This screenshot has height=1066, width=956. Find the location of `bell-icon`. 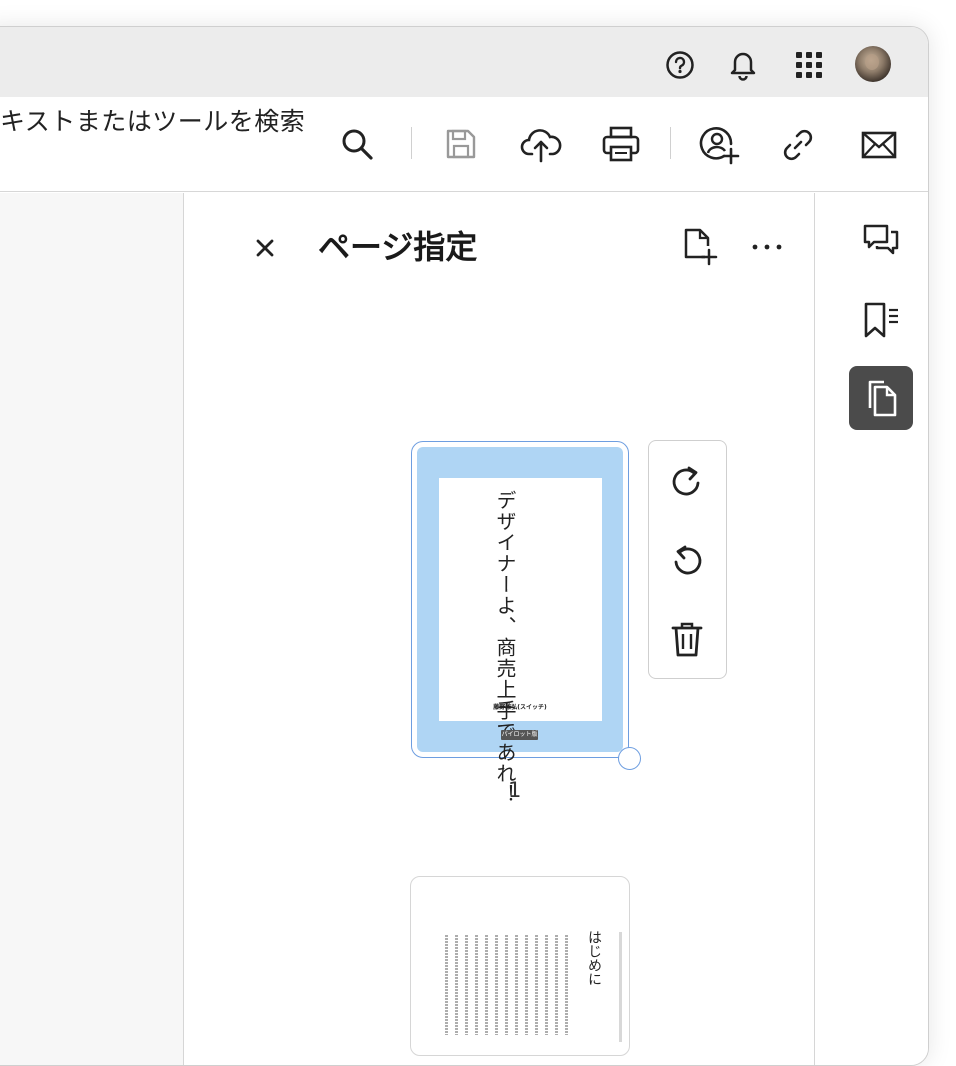

bell-icon is located at coordinates (743, 65).